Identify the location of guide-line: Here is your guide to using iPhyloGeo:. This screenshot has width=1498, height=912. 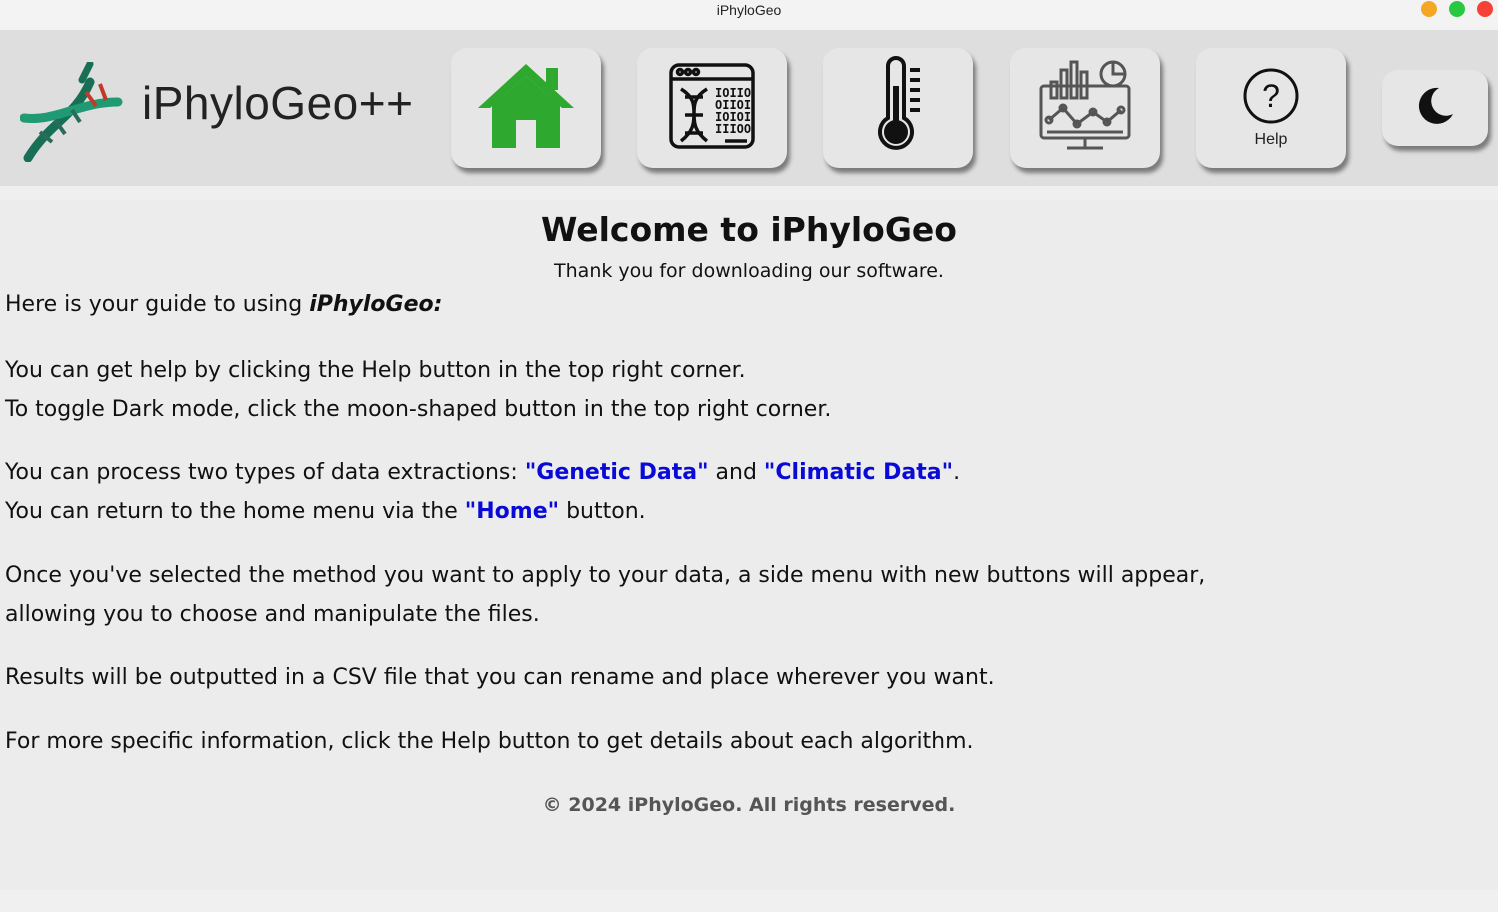
(223, 304).